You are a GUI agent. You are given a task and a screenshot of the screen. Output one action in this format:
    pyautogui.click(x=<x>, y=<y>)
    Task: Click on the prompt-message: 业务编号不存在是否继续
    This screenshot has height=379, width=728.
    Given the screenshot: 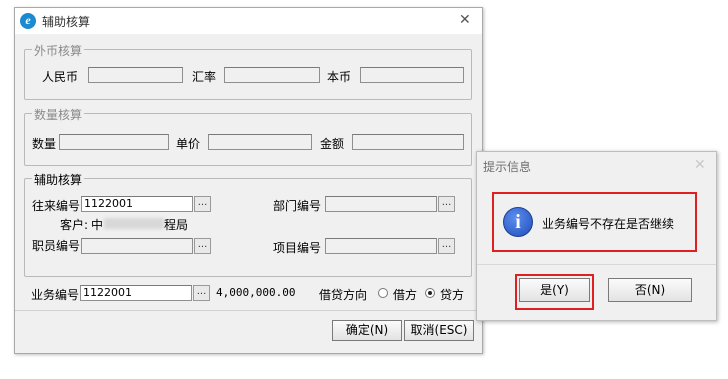 What is the action you would take?
    pyautogui.click(x=608, y=224)
    